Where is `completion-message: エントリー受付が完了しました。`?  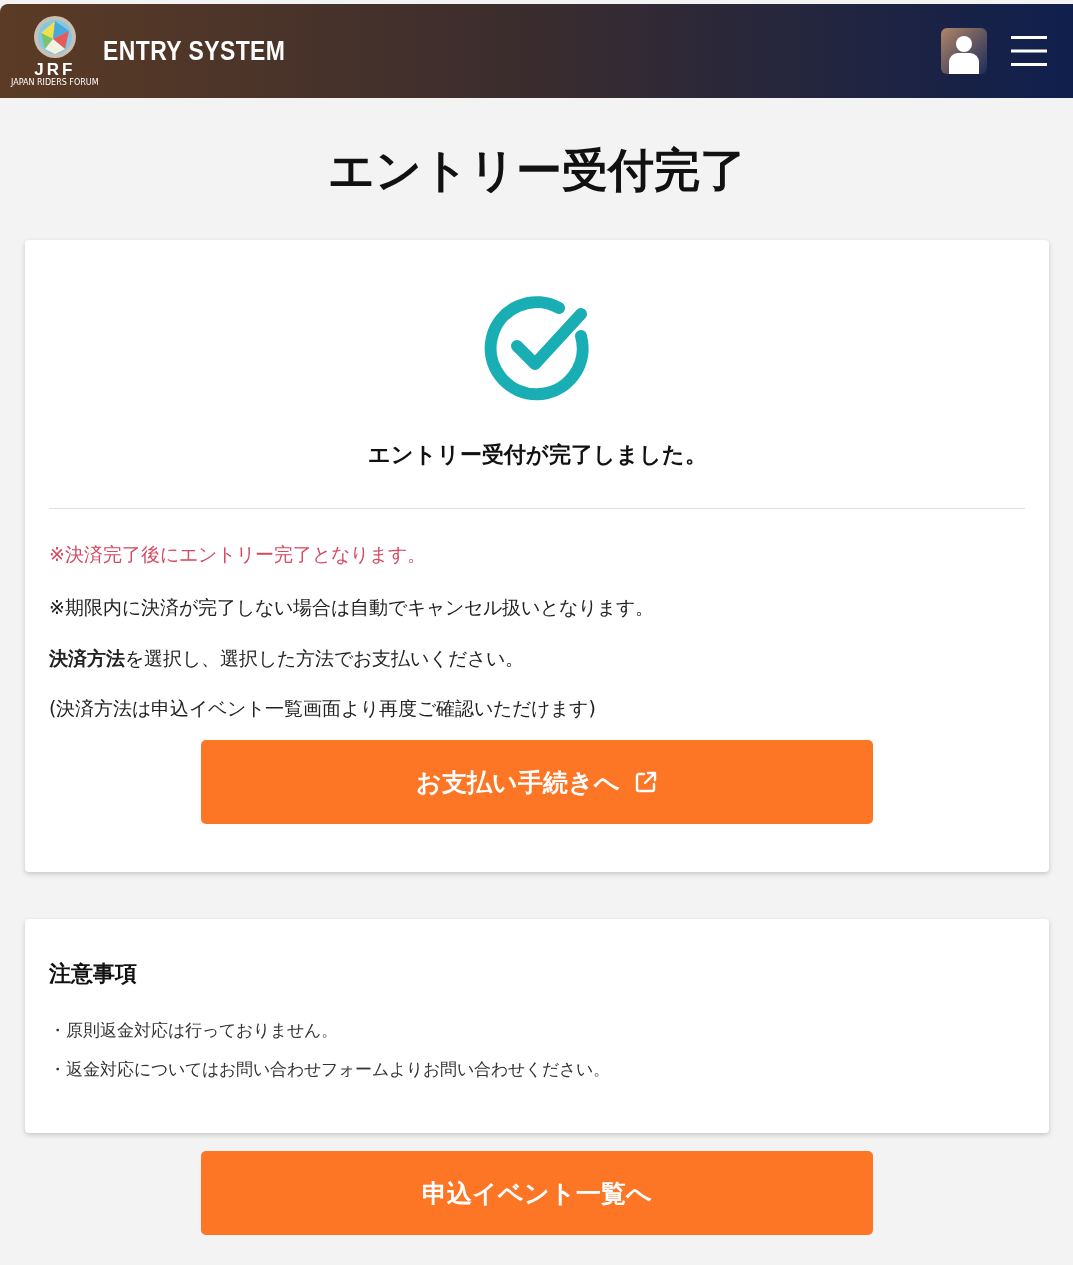 completion-message: エントリー受付が完了しました。 is located at coordinates (537, 455).